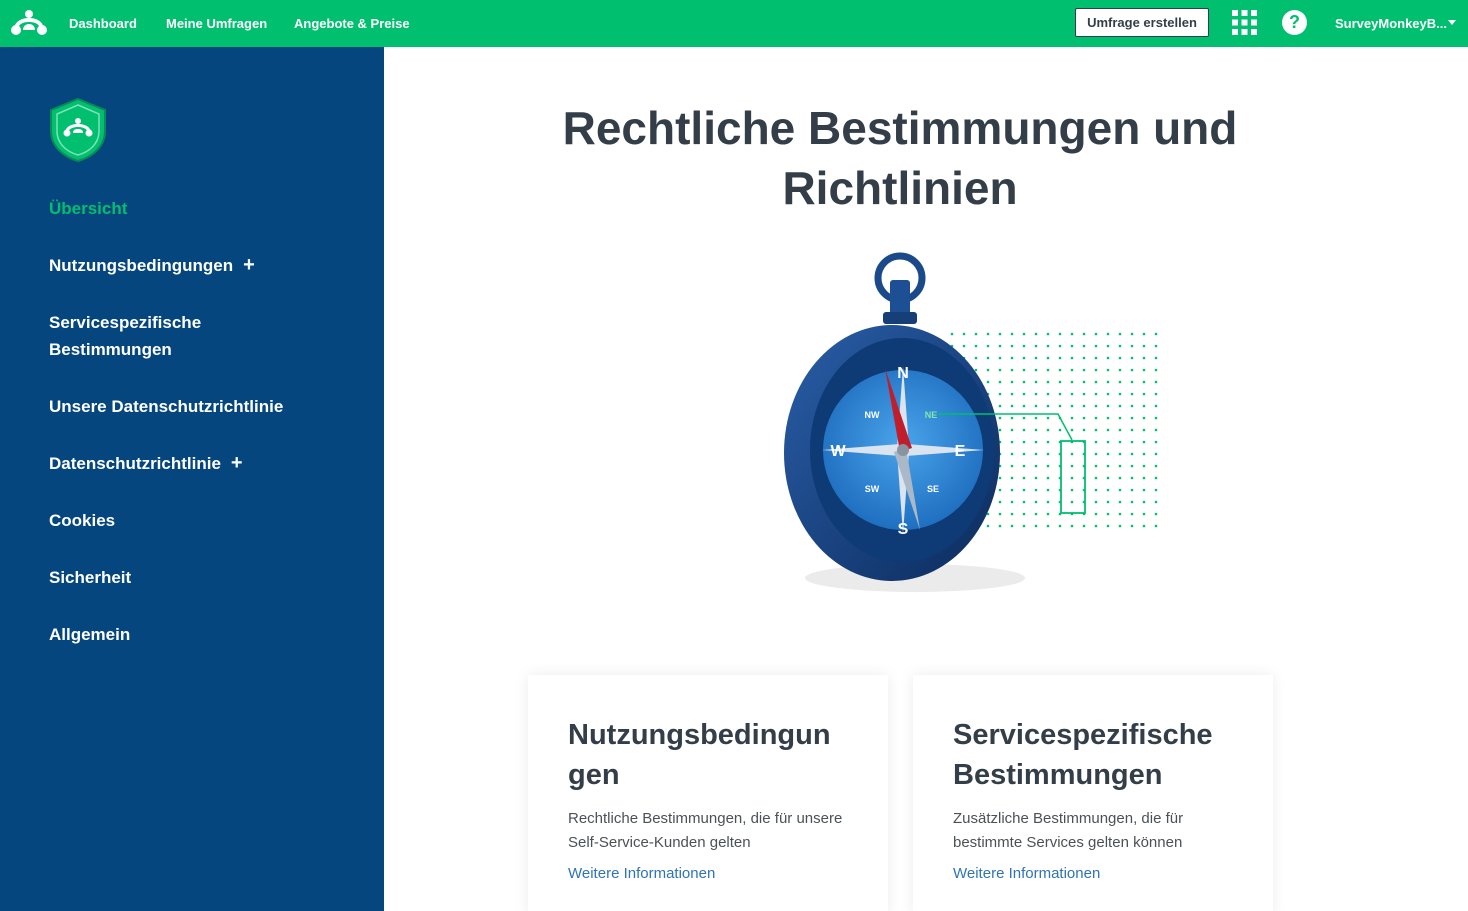 Image resolution: width=1468 pixels, height=911 pixels. I want to click on sidebar-item-our-privacy-policy: Unsere Datenschutzrichtlinie, so click(199, 406).